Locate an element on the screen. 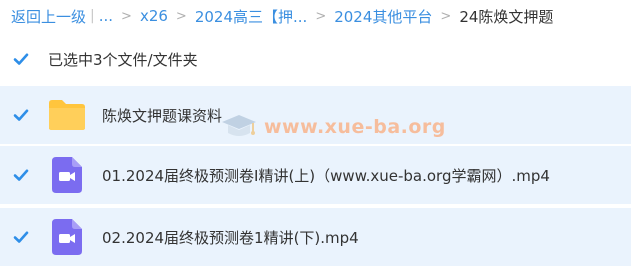  selection-count-label: 已选中3个文件/文件夹 is located at coordinates (123, 59).